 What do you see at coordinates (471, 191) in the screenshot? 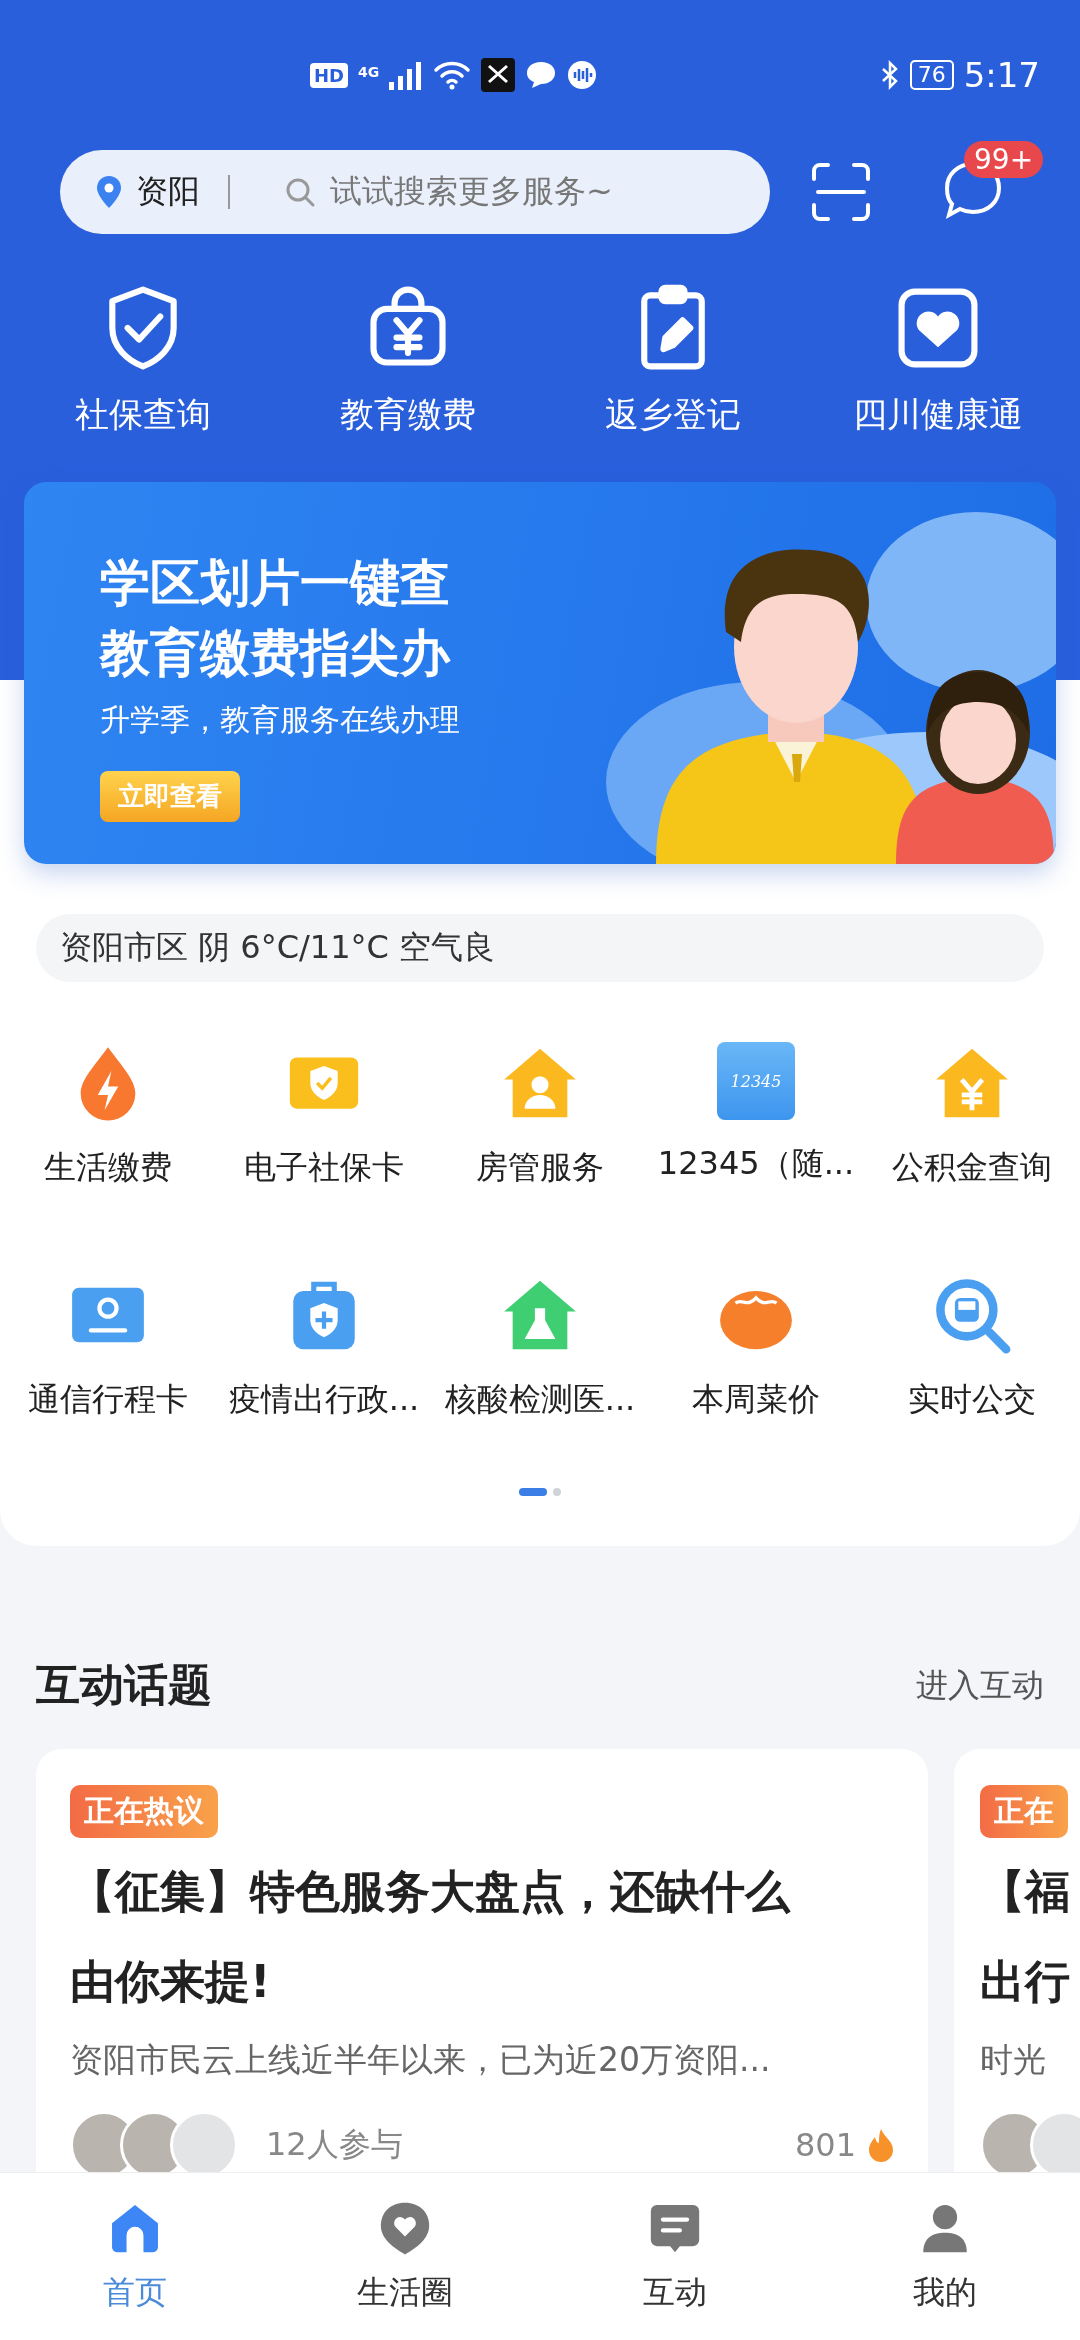
I see `search-placeholder: 试试搜索更多服务~` at bounding box center [471, 191].